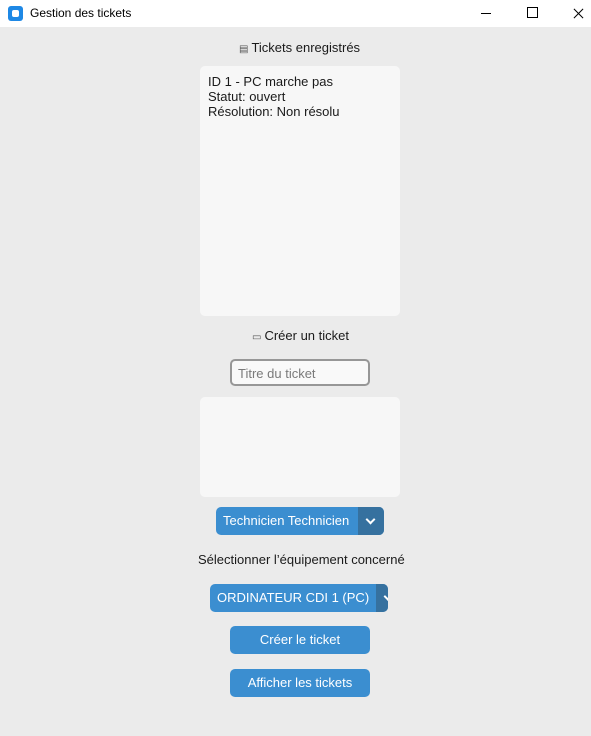 This screenshot has width=591, height=736. What do you see at coordinates (274, 111) in the screenshot?
I see `ticket-line: Résolution: Non résolu` at bounding box center [274, 111].